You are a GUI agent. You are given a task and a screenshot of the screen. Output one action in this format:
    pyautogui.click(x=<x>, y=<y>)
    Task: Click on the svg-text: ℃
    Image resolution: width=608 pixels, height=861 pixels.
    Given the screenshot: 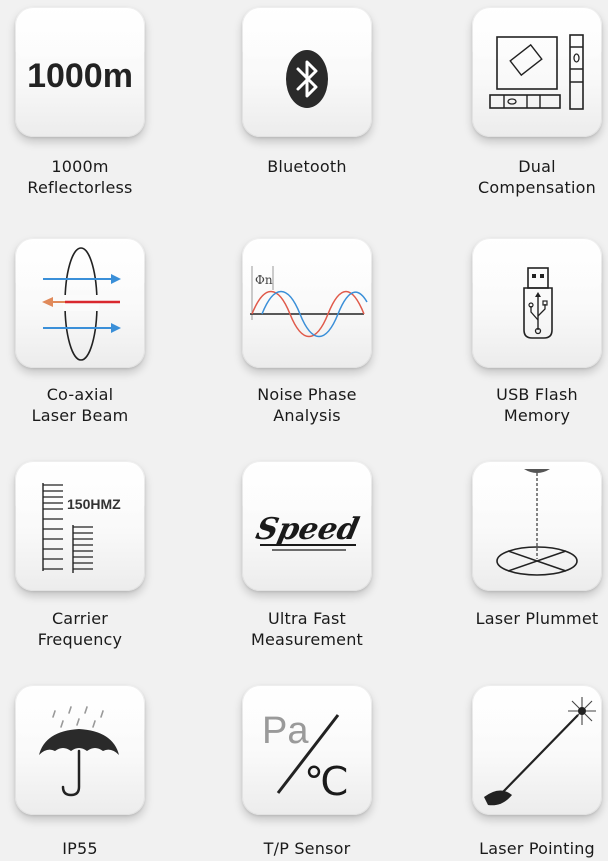 What is the action you would take?
    pyautogui.click(x=326, y=782)
    